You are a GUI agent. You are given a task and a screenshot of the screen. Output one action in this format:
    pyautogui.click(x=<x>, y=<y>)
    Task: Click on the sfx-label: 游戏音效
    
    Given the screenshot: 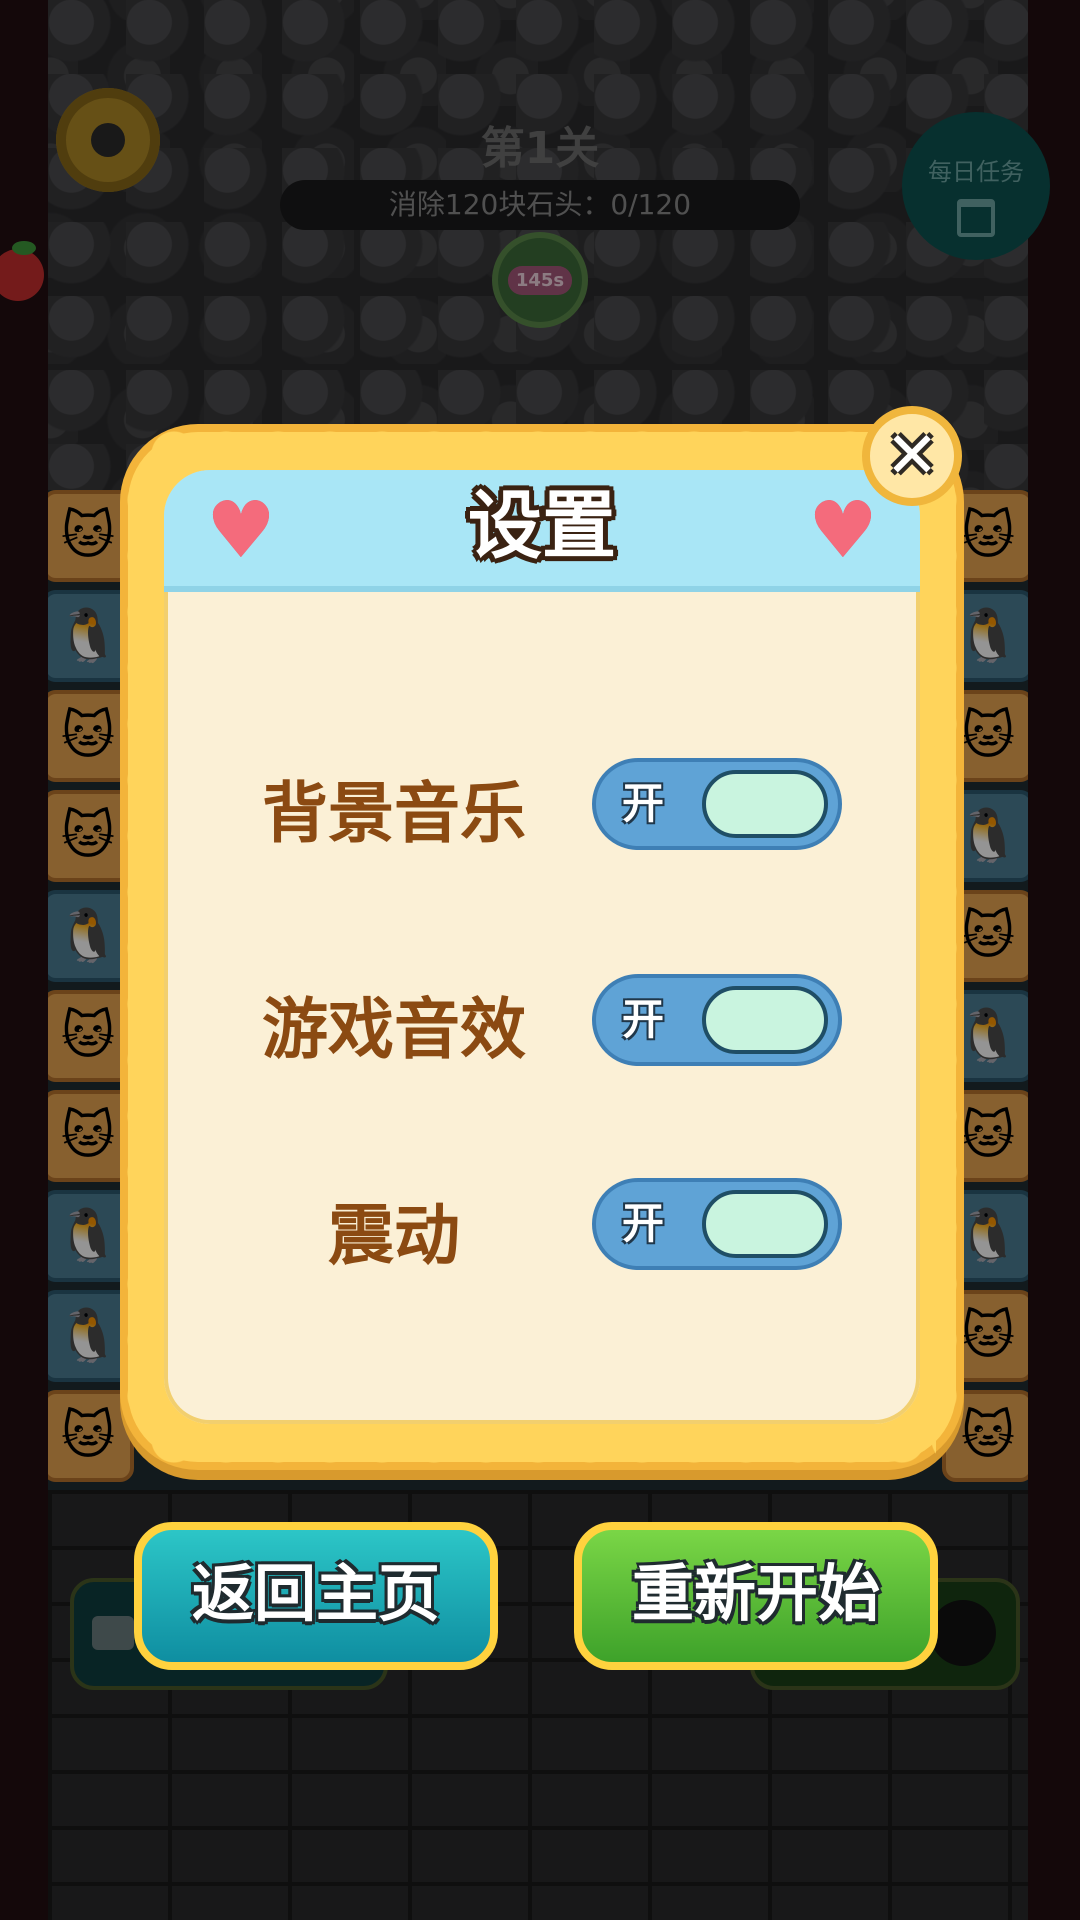 What is the action you would take?
    pyautogui.click(x=394, y=1029)
    